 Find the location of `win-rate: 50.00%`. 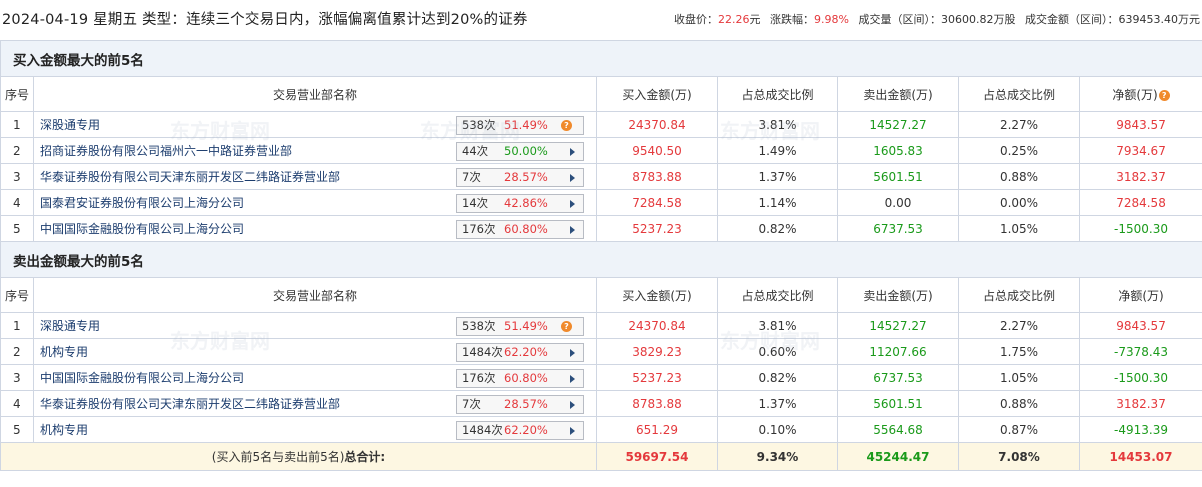

win-rate: 50.00% is located at coordinates (526, 151).